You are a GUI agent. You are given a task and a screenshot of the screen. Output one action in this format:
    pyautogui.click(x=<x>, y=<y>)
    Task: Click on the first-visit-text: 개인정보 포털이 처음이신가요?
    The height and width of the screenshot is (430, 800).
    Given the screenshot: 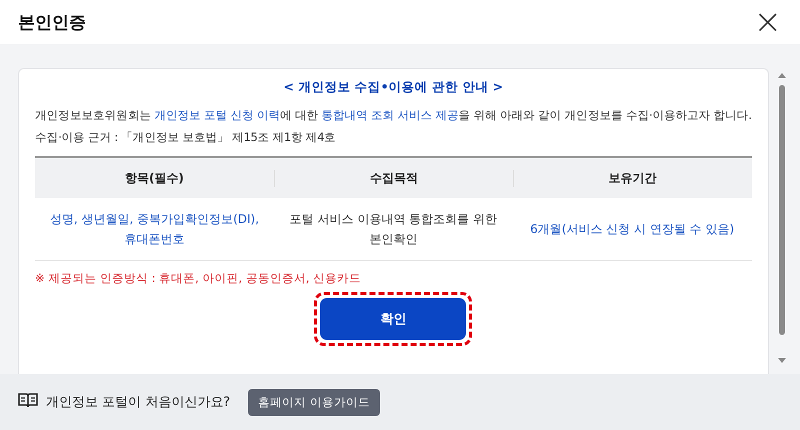 What is the action you would take?
    pyautogui.click(x=138, y=402)
    